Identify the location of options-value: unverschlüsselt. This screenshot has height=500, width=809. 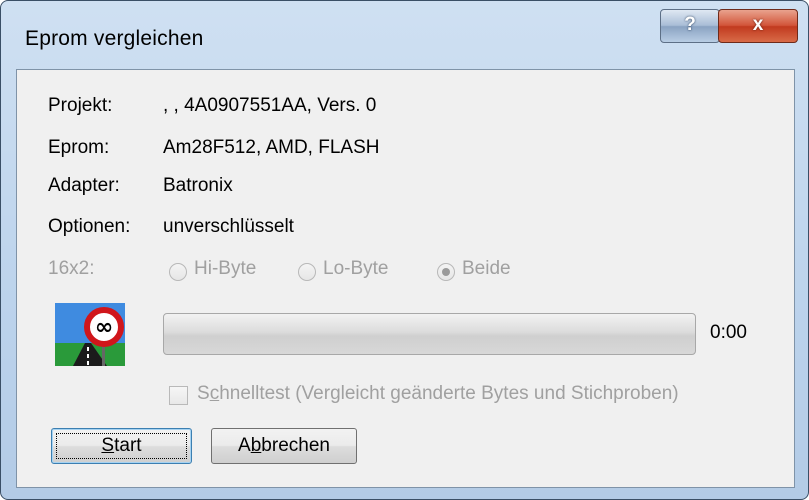
(228, 226).